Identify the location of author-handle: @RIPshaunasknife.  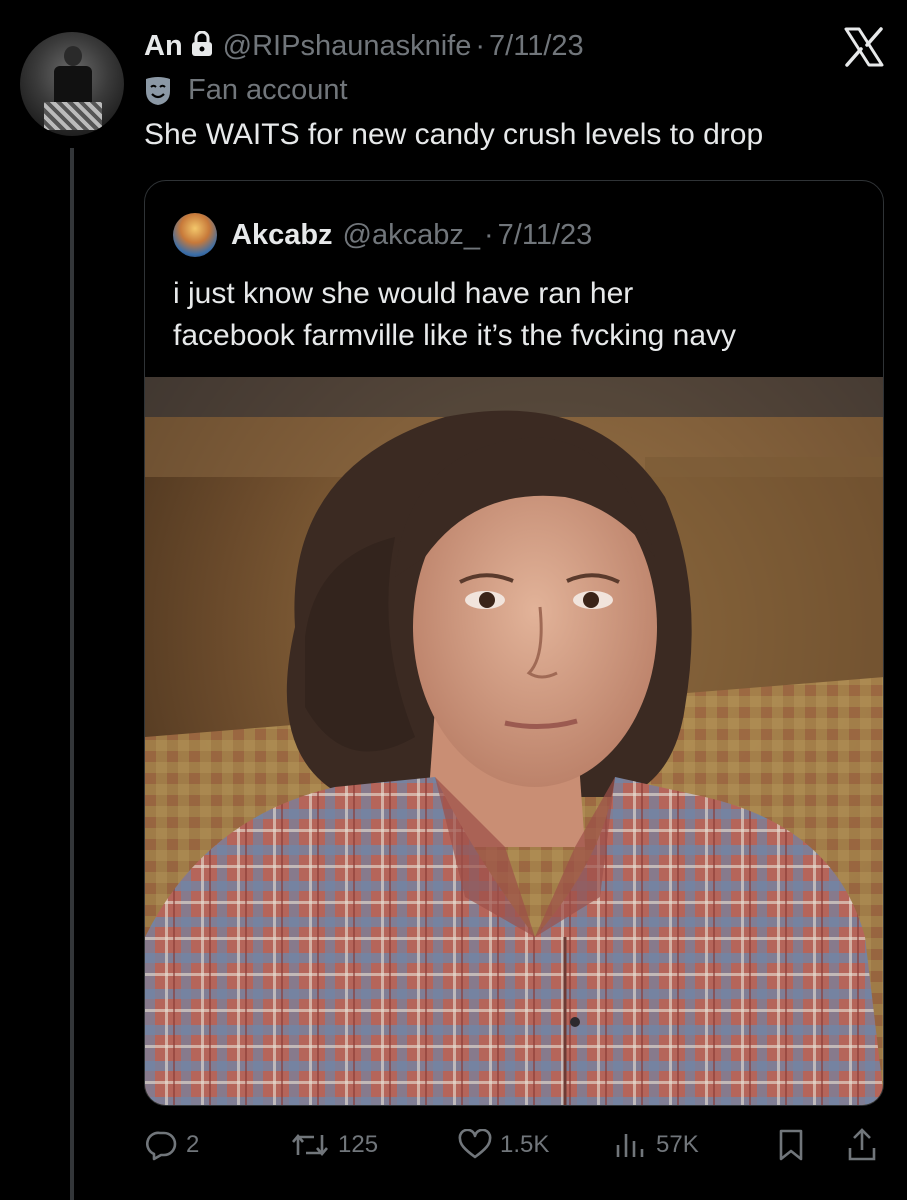
(347, 46).